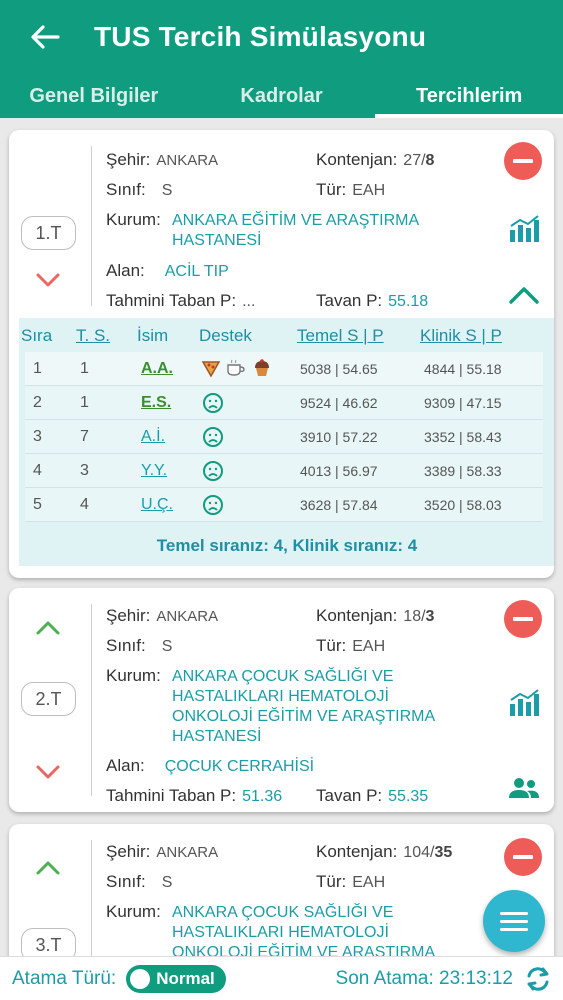 The height and width of the screenshot is (1000, 563). I want to click on tab-tercihlerim: Tercihlerim, so click(469, 96).